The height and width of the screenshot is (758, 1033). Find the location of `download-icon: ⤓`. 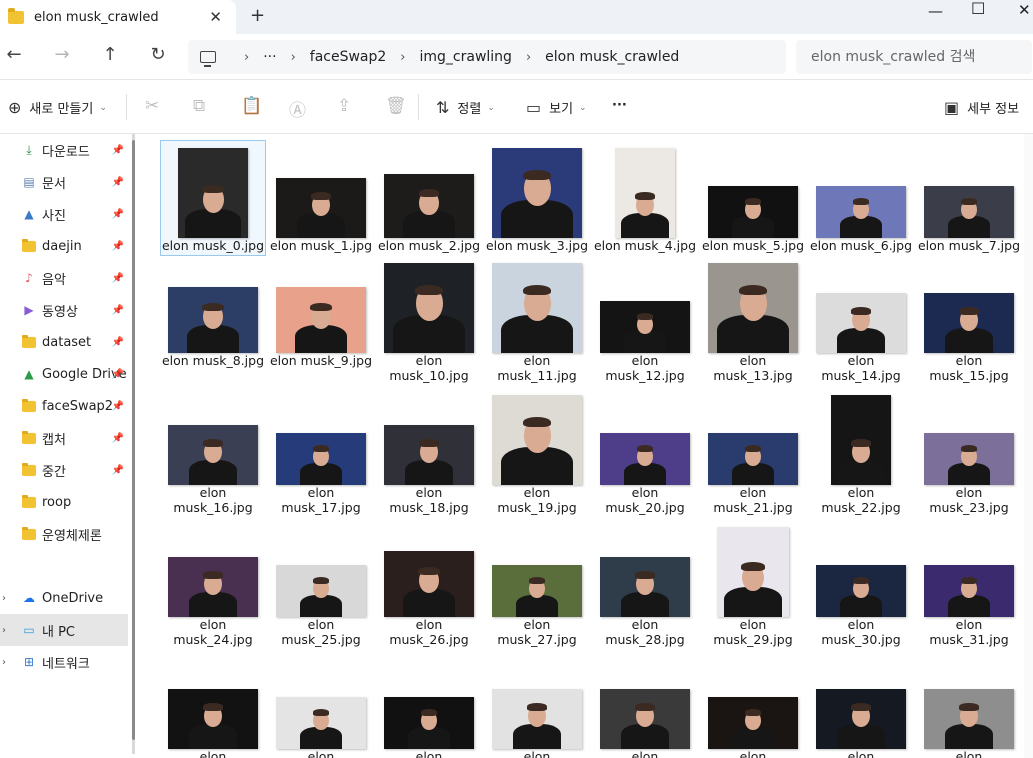

download-icon: ⤓ is located at coordinates (29, 149).